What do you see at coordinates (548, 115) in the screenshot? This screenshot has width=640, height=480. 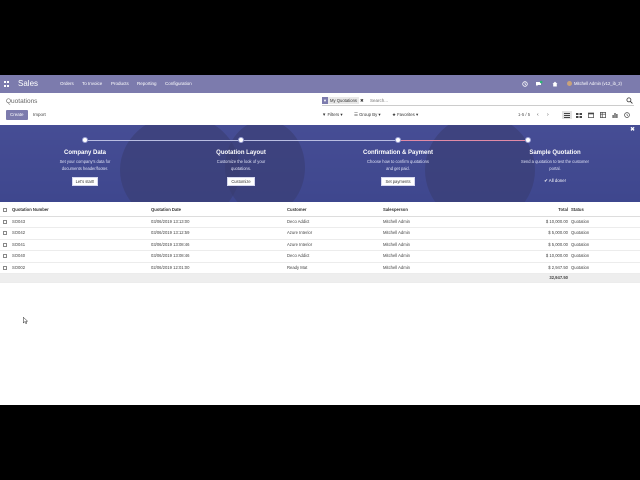 I see `pager-next-icon: ›` at bounding box center [548, 115].